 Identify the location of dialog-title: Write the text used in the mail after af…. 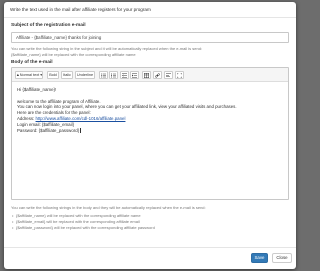
(80, 9).